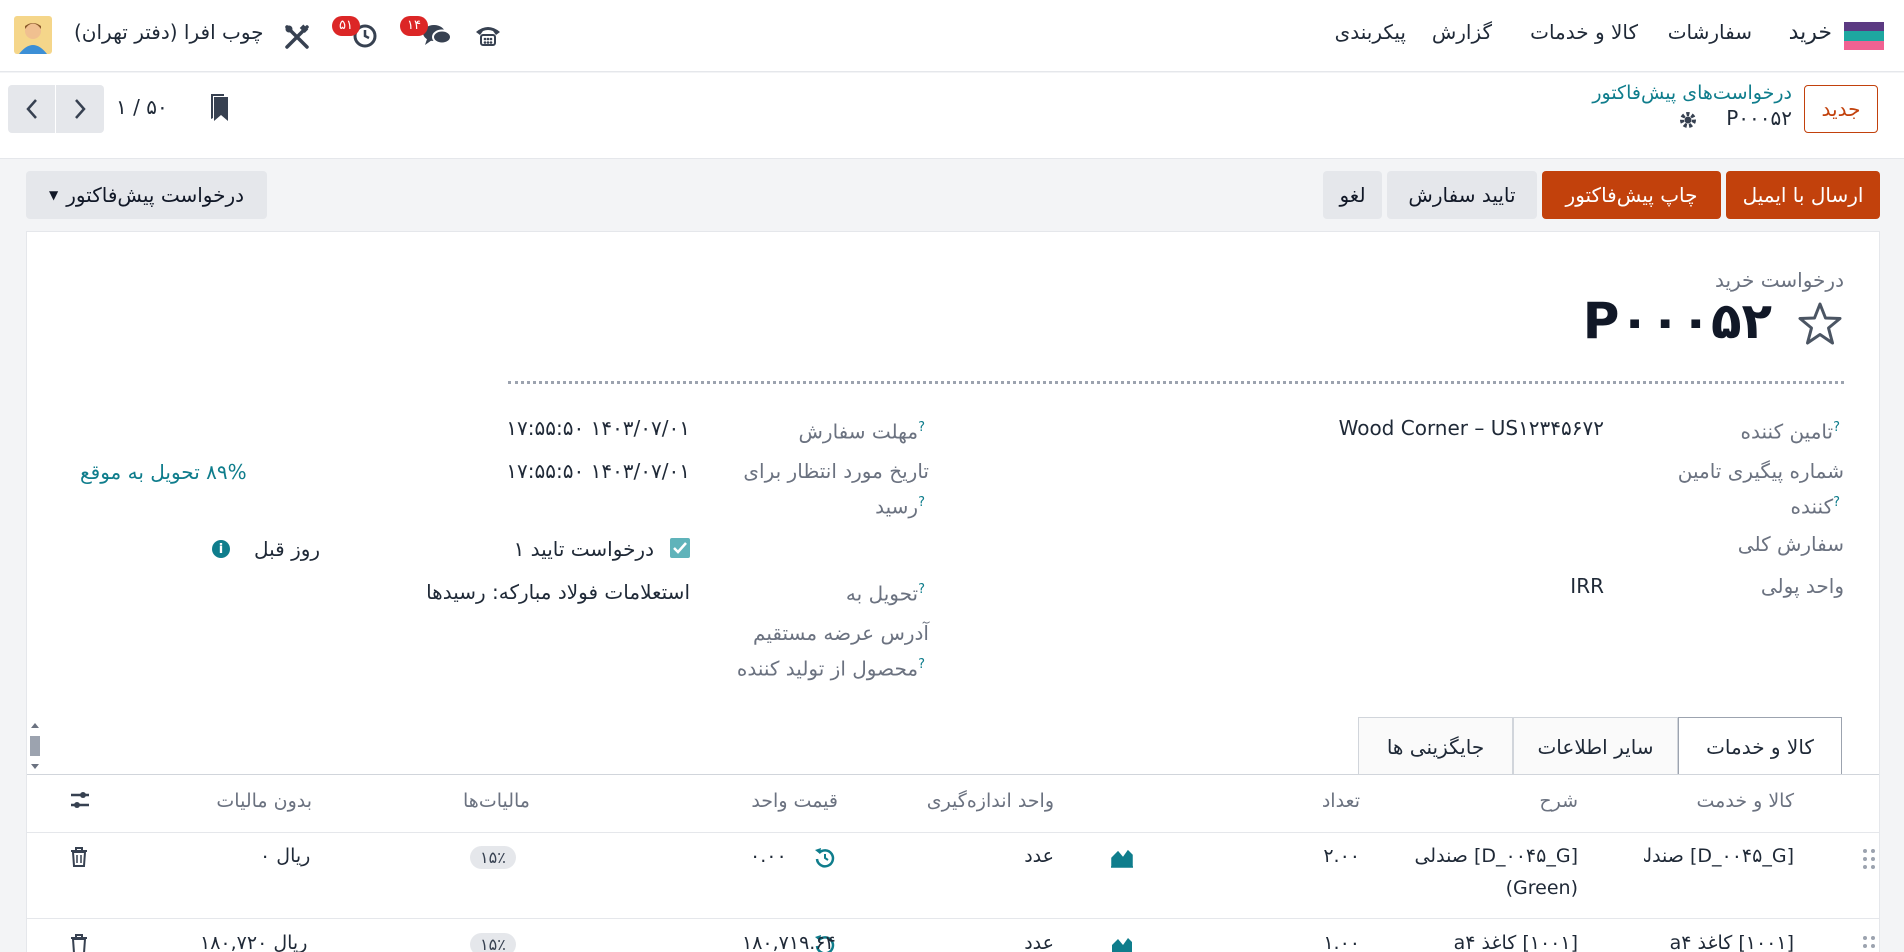 The image size is (1904, 952). I want to click on status-dropdown: درخواست پیش‌فاکتور ▼, so click(146, 195).